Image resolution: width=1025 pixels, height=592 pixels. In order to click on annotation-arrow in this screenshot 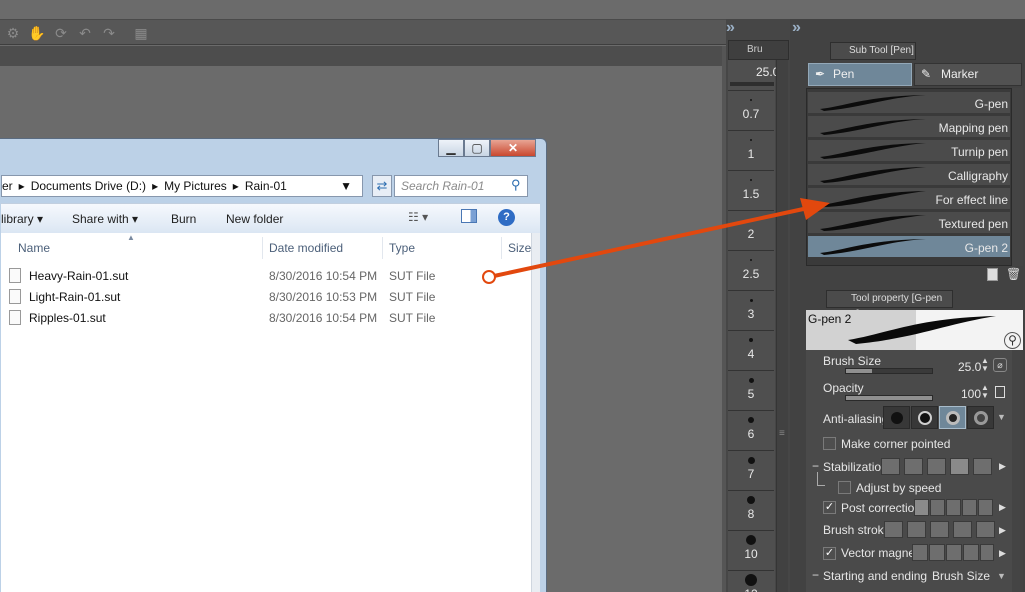, I will do `click(656, 241)`.